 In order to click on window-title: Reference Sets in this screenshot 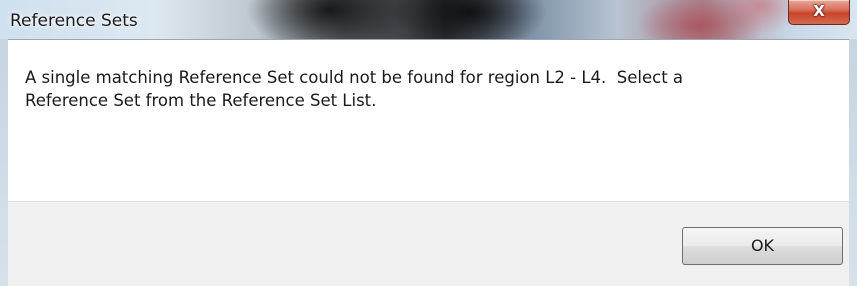, I will do `click(74, 21)`.